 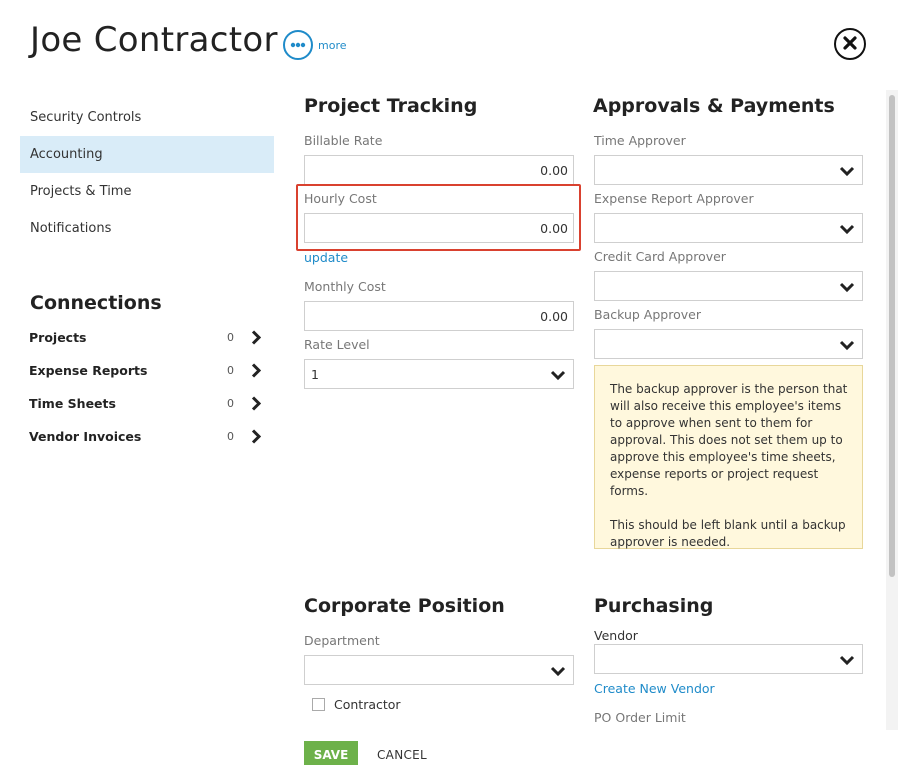 What do you see at coordinates (318, 704) in the screenshot?
I see `contractor-checkbox` at bounding box center [318, 704].